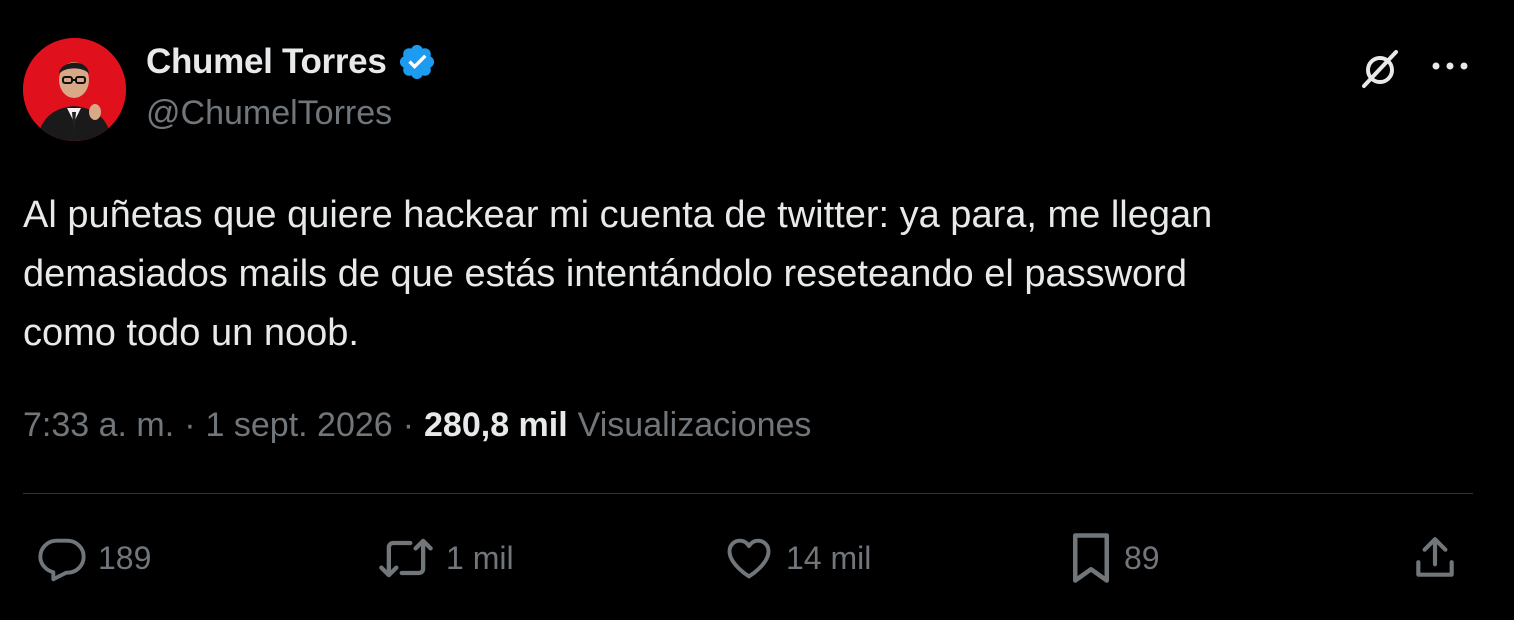 The image size is (1514, 620). Describe the element at coordinates (417, 62) in the screenshot. I see `verified-badge-icon` at that location.